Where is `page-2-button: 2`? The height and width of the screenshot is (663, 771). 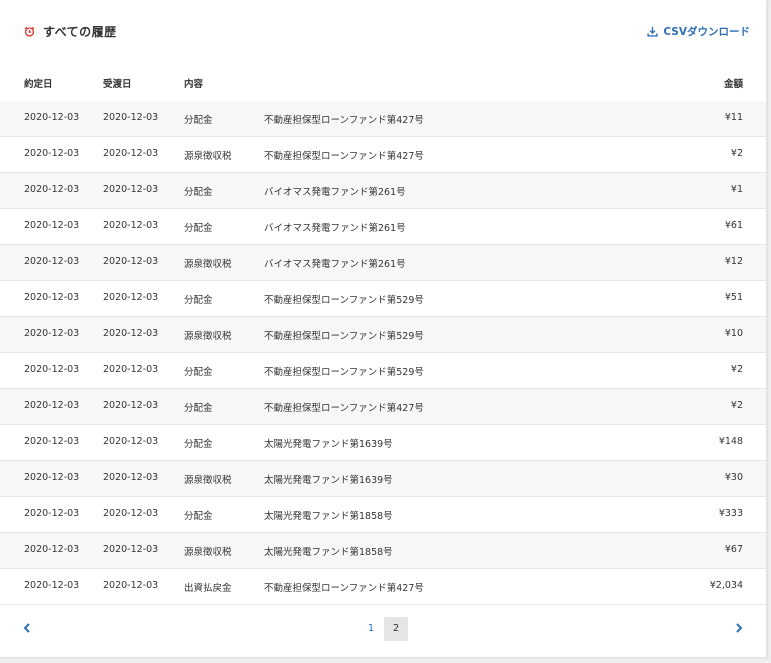
page-2-button: 2 is located at coordinates (396, 629).